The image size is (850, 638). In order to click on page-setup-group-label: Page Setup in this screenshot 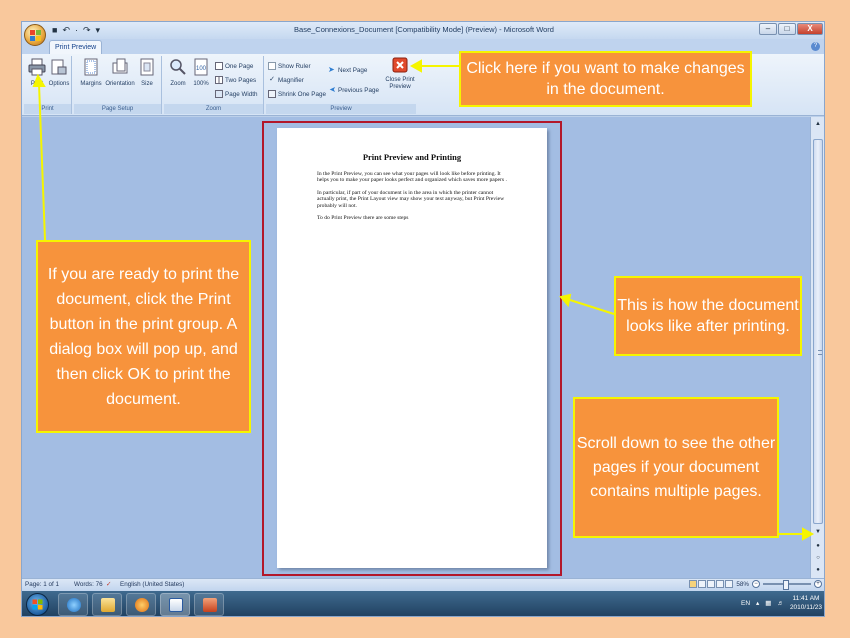, I will do `click(117, 109)`.